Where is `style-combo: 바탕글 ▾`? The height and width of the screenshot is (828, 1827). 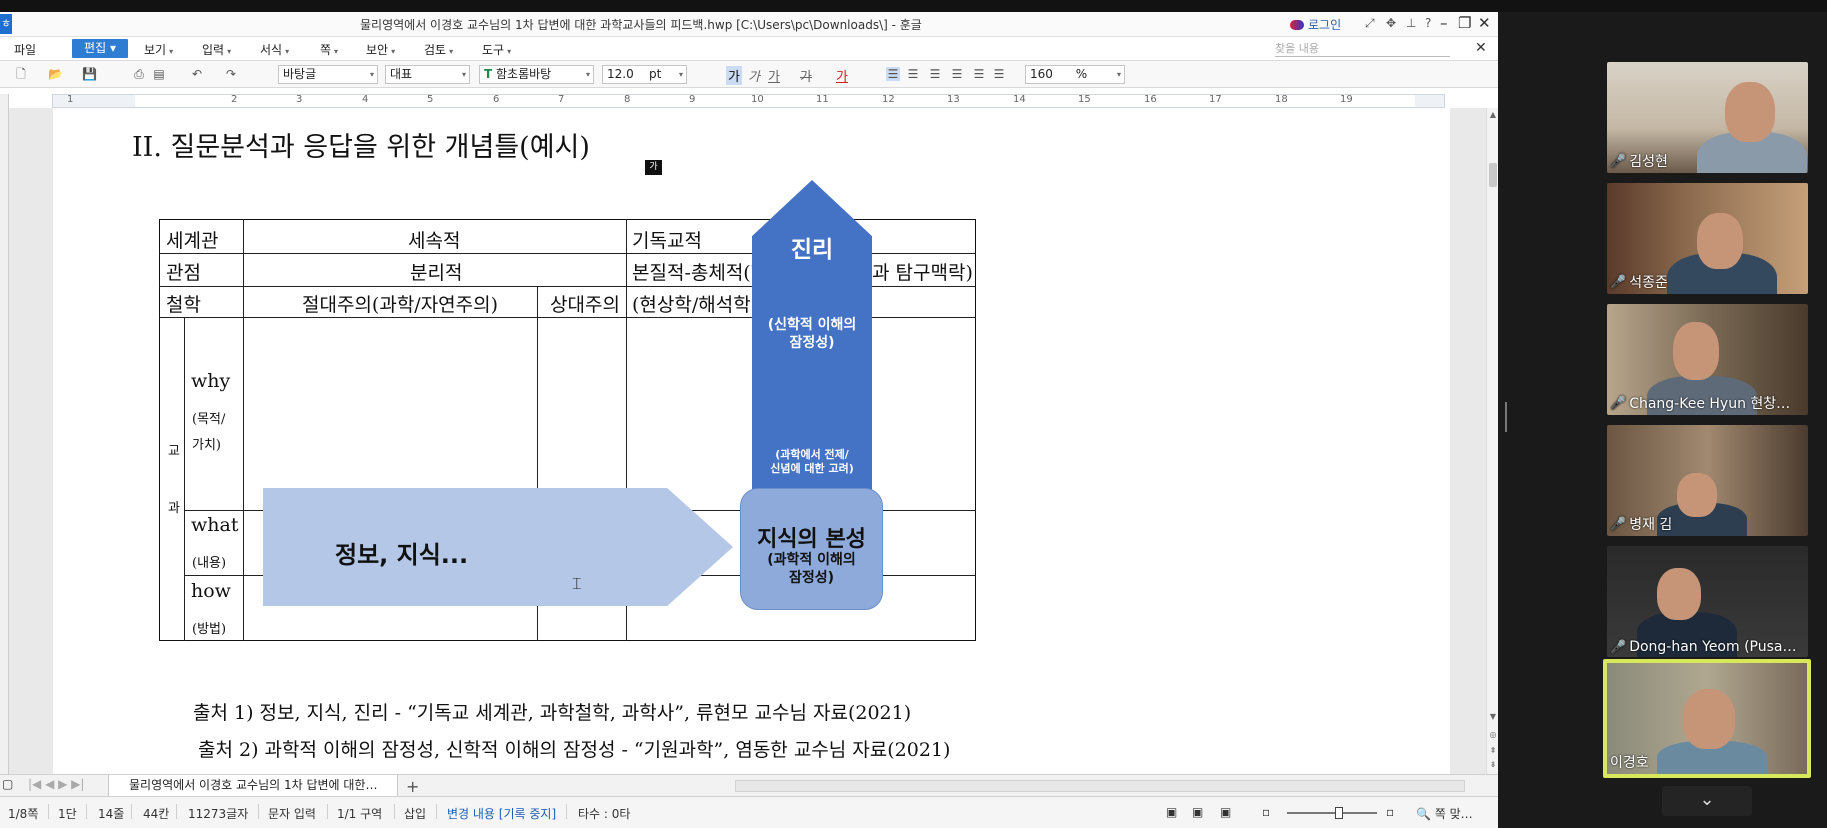 style-combo: 바탕글 ▾ is located at coordinates (328, 74).